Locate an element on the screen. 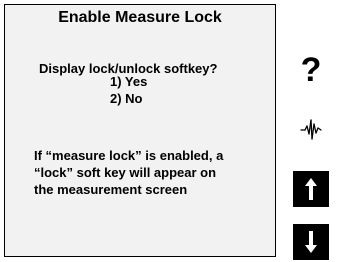 The height and width of the screenshot is (262, 338). info-line-3: the measurement screen is located at coordinates (111, 189).